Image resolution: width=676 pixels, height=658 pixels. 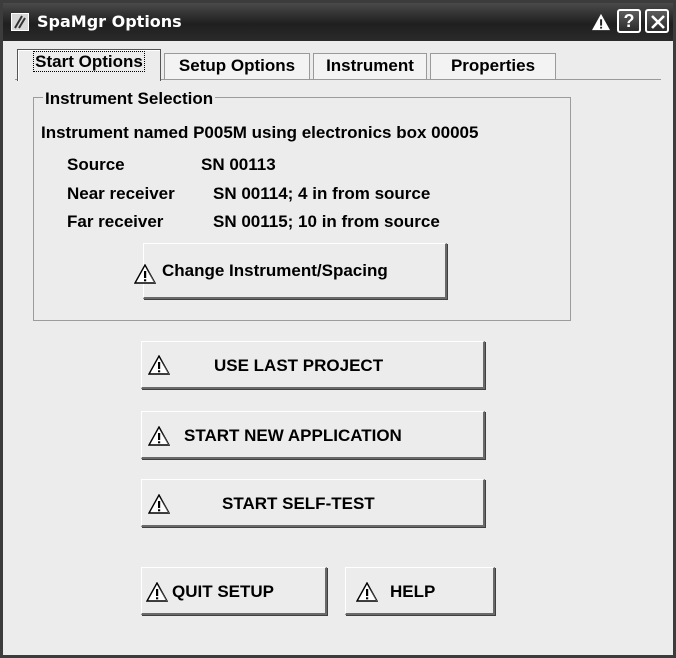 What do you see at coordinates (238, 164) in the screenshot?
I see `source-value: SN 00113` at bounding box center [238, 164].